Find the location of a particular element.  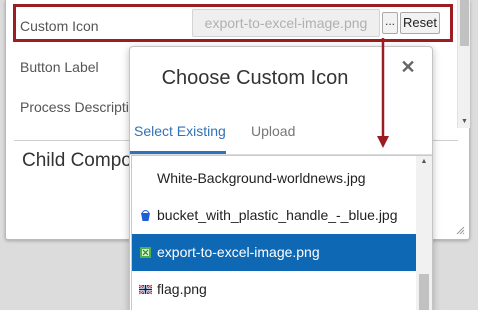

scroll-down-arrow-icon: ▼ is located at coordinates (464, 121).